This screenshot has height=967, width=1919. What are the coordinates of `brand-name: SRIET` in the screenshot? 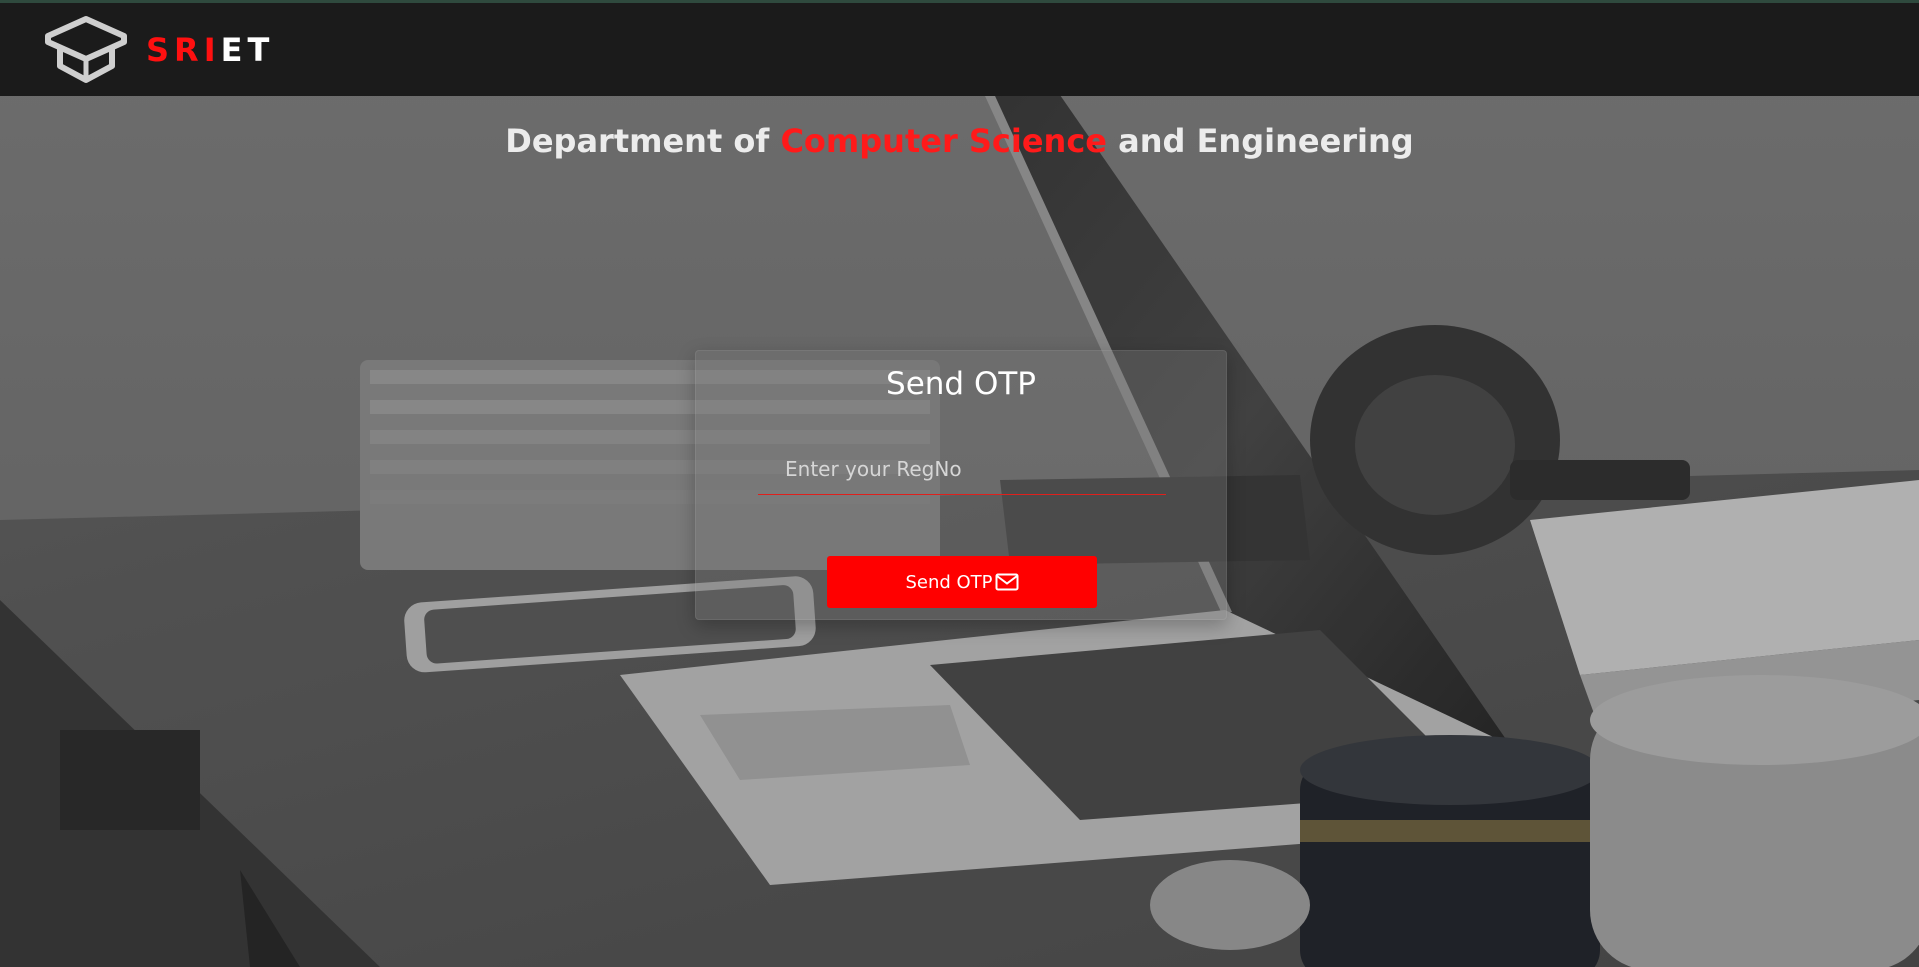 It's located at (210, 50).